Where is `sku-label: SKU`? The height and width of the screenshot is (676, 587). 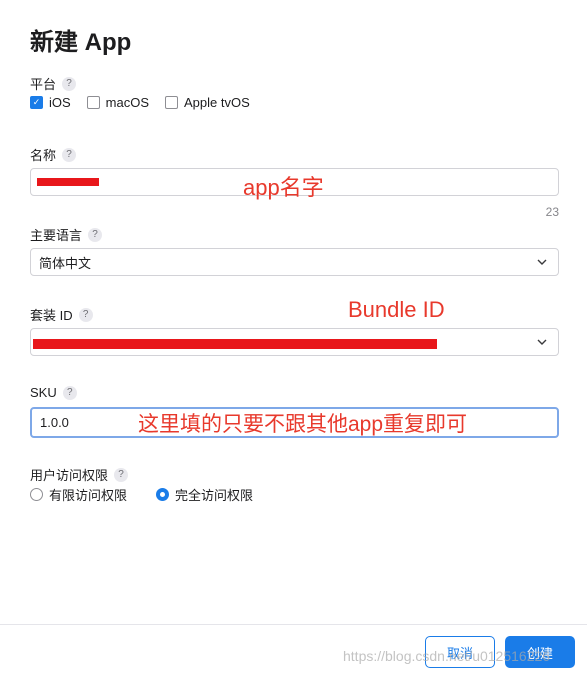
sku-label: SKU is located at coordinates (43, 392).